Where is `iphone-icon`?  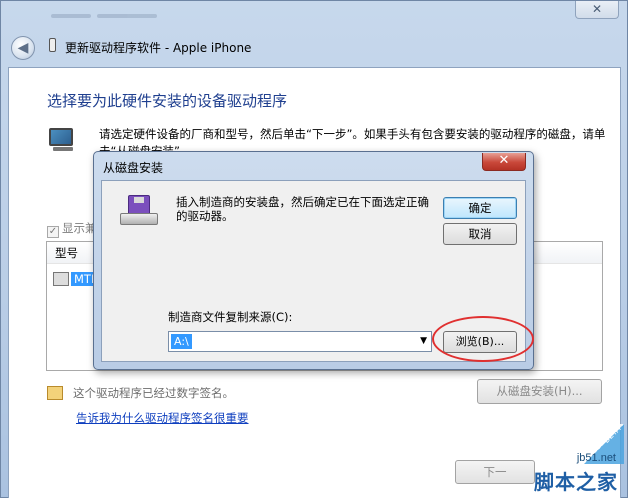
iphone-icon is located at coordinates (52, 45).